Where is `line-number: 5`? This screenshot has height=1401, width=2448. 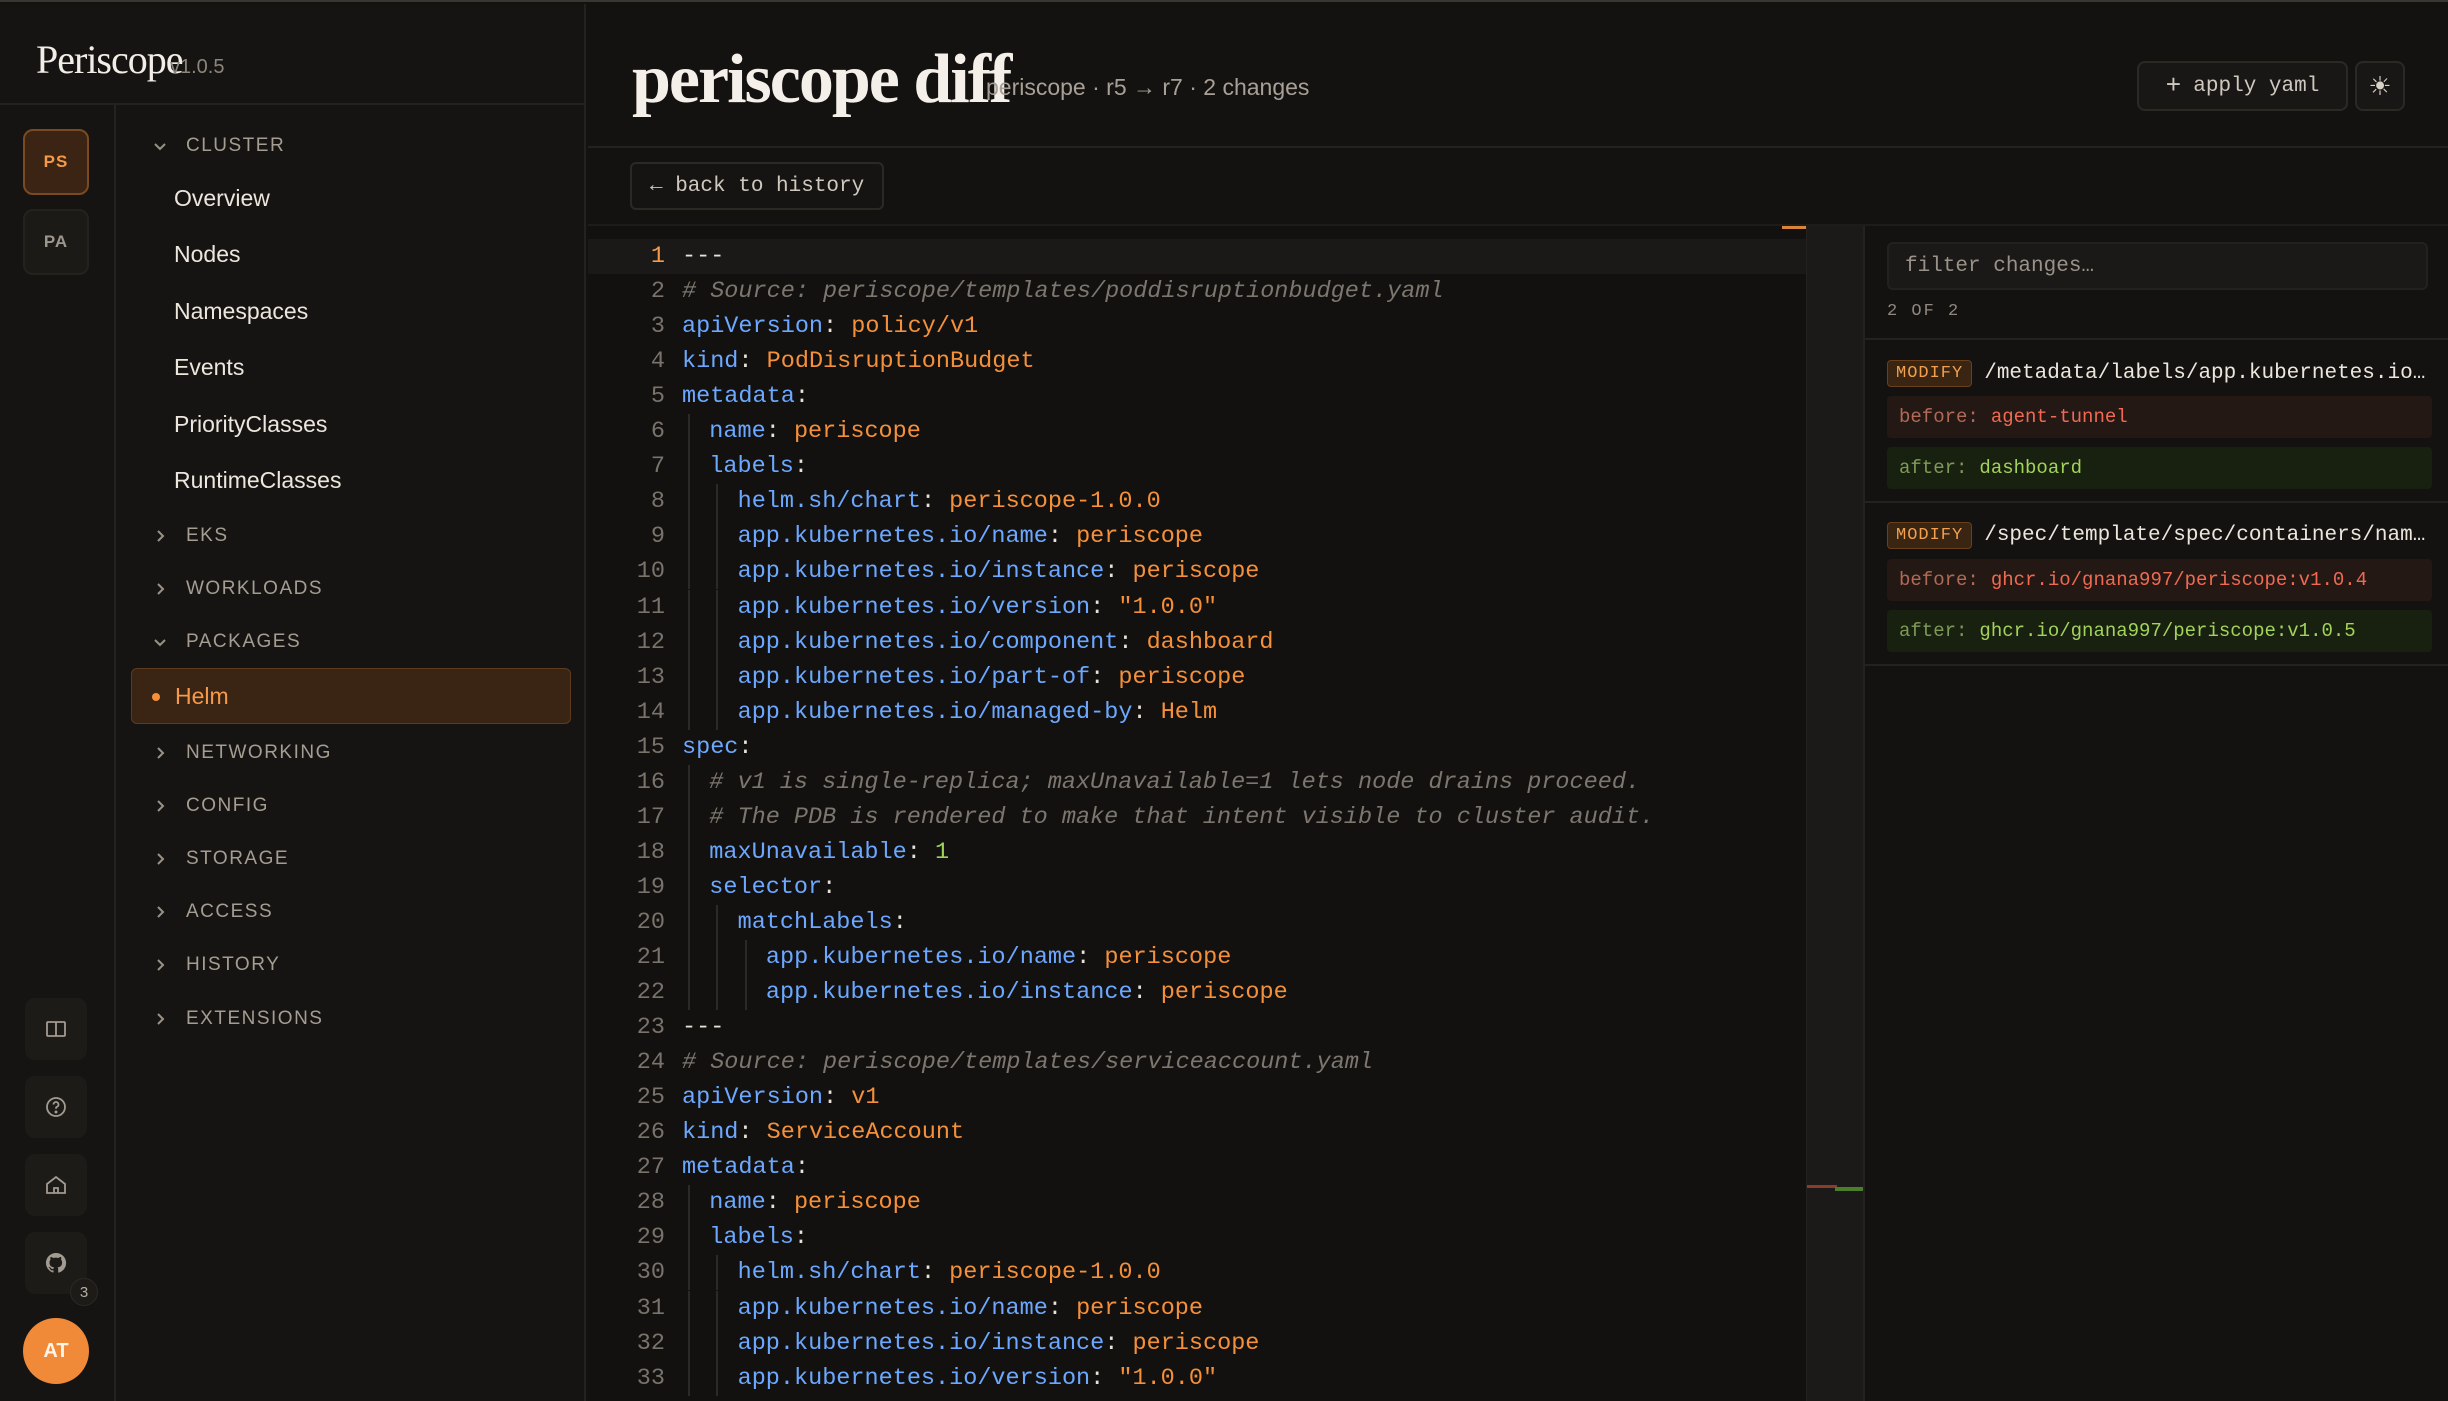 line-number: 5 is located at coordinates (657, 397).